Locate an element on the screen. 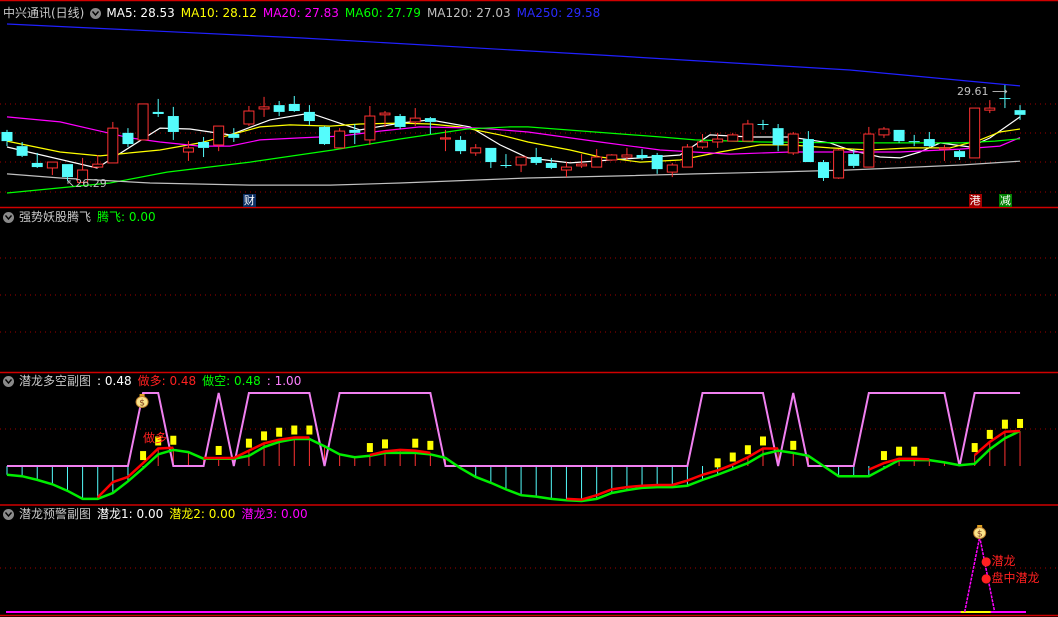  panel4-title: 潜龙预警副图 is located at coordinates (55, 514).